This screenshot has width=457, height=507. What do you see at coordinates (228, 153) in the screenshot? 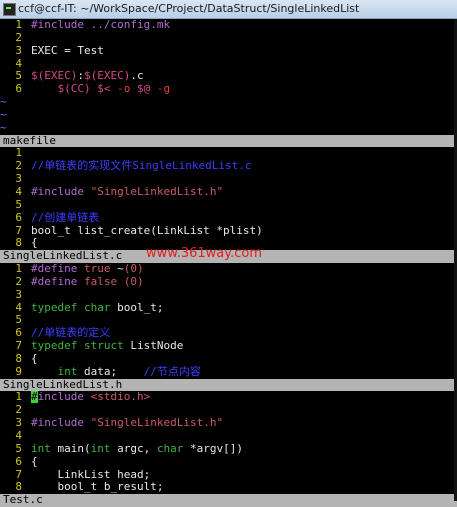
I see `code-line: 1` at bounding box center [228, 153].